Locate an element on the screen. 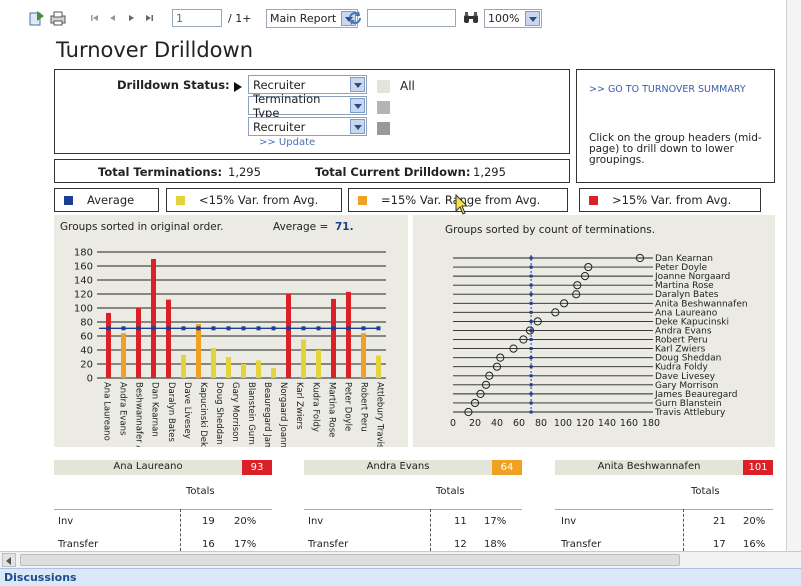  discussions-bar: Discussions is located at coordinates (400, 577).